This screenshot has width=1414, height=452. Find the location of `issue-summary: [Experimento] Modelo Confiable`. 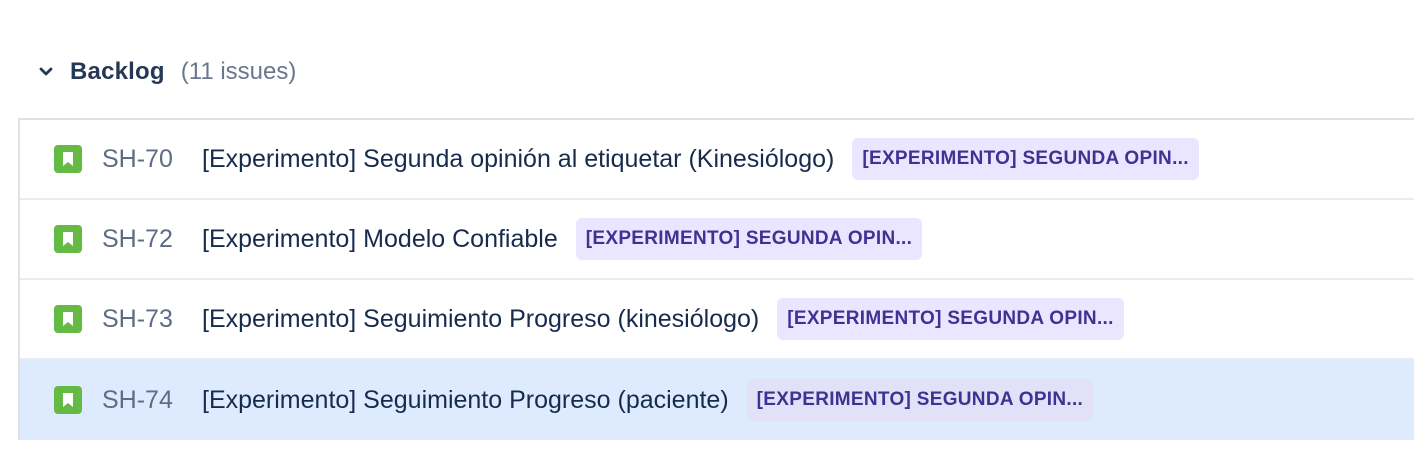

issue-summary: [Experimento] Modelo Confiable is located at coordinates (380, 238).